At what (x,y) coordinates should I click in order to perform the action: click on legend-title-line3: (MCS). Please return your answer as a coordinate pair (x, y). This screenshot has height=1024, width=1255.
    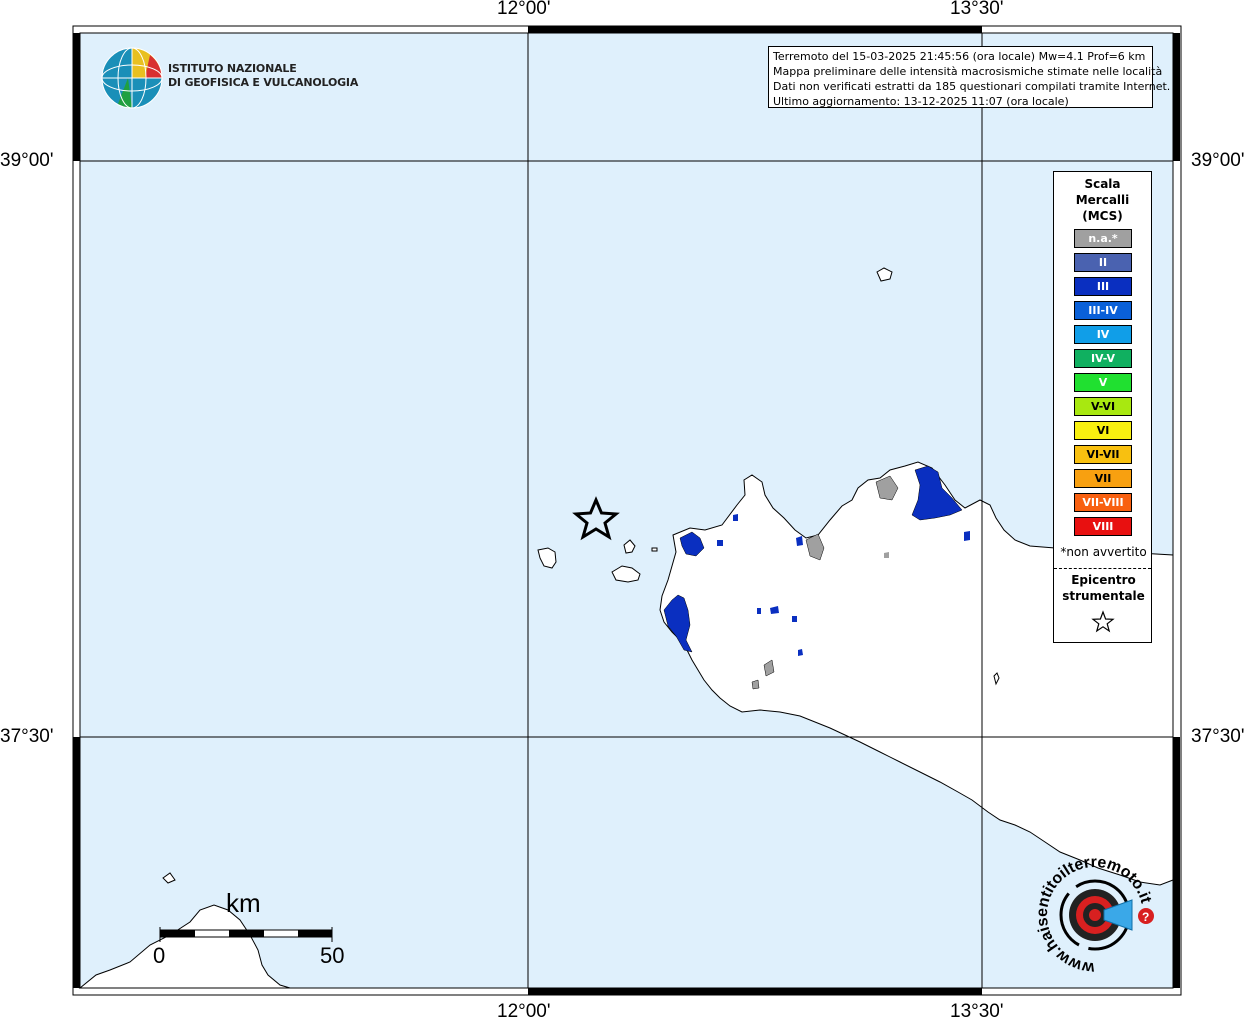
    Looking at the image, I should click on (1102, 216).